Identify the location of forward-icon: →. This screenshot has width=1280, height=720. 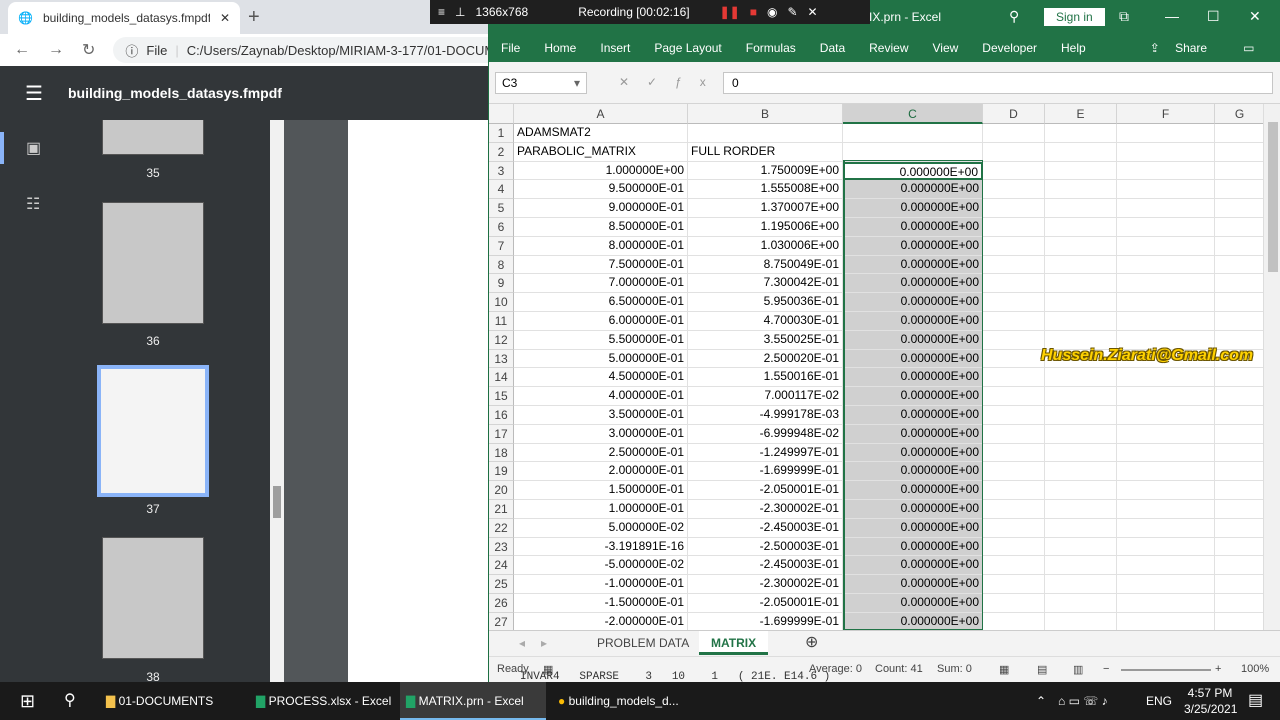
(56, 50).